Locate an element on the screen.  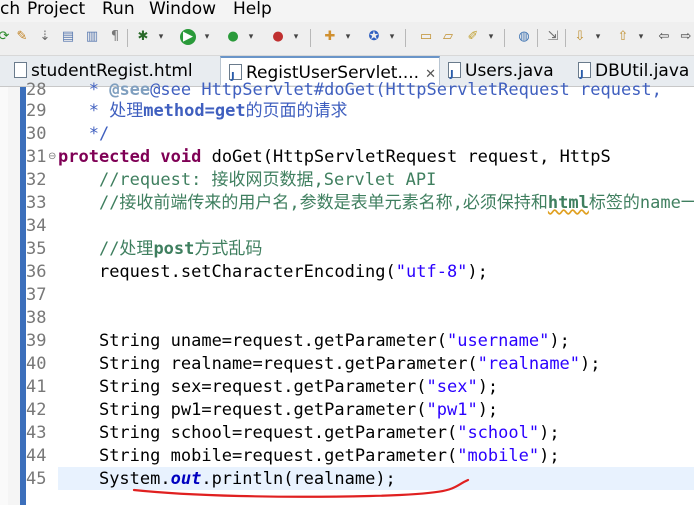
line-number: 42 is located at coordinates (36, 410).